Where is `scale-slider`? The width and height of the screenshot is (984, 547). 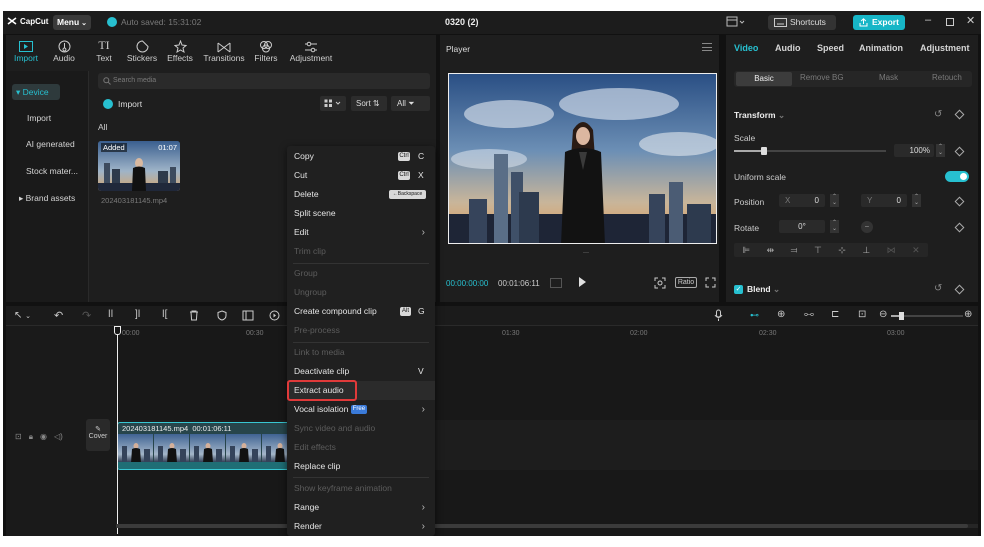 scale-slider is located at coordinates (810, 151).